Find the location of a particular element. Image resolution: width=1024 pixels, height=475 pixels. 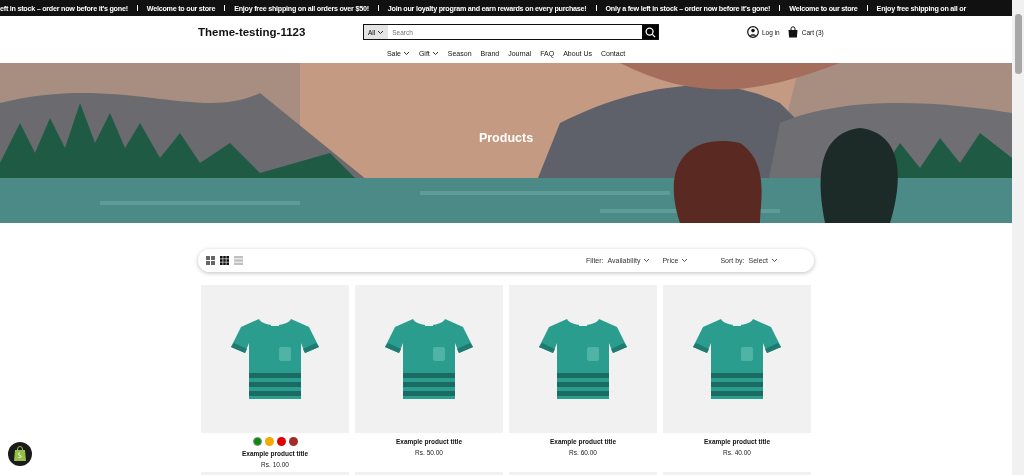

search-button is located at coordinates (650, 32).